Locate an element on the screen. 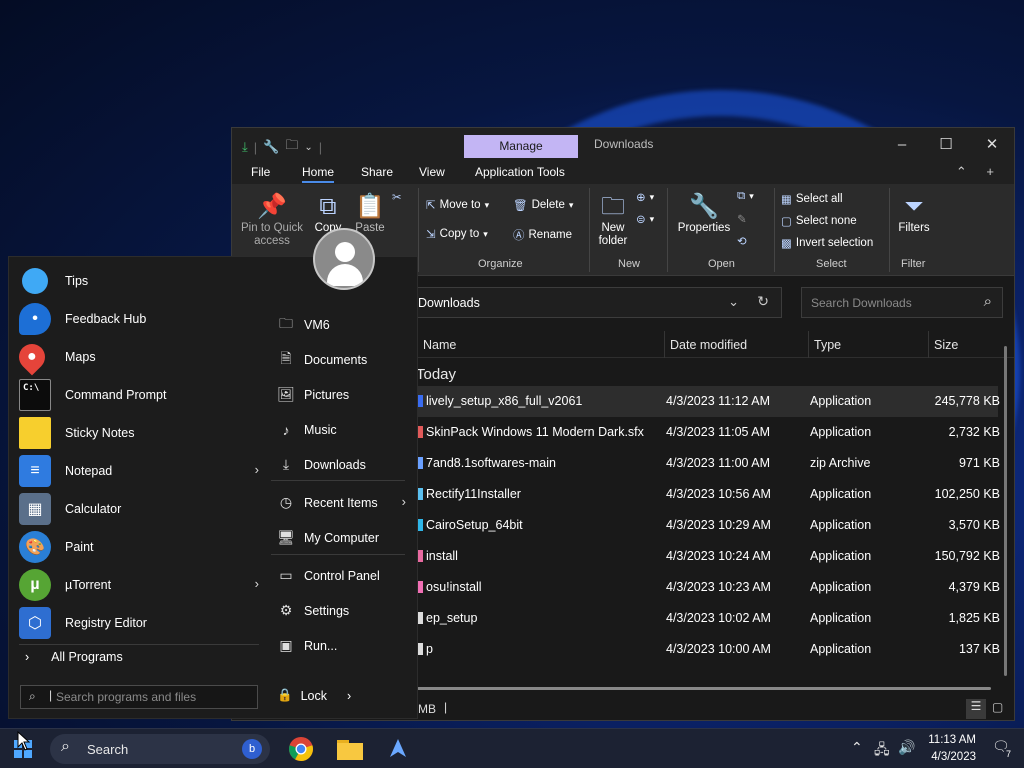 This screenshot has height=768, width=1024. tab-share: Share is located at coordinates (377, 172).